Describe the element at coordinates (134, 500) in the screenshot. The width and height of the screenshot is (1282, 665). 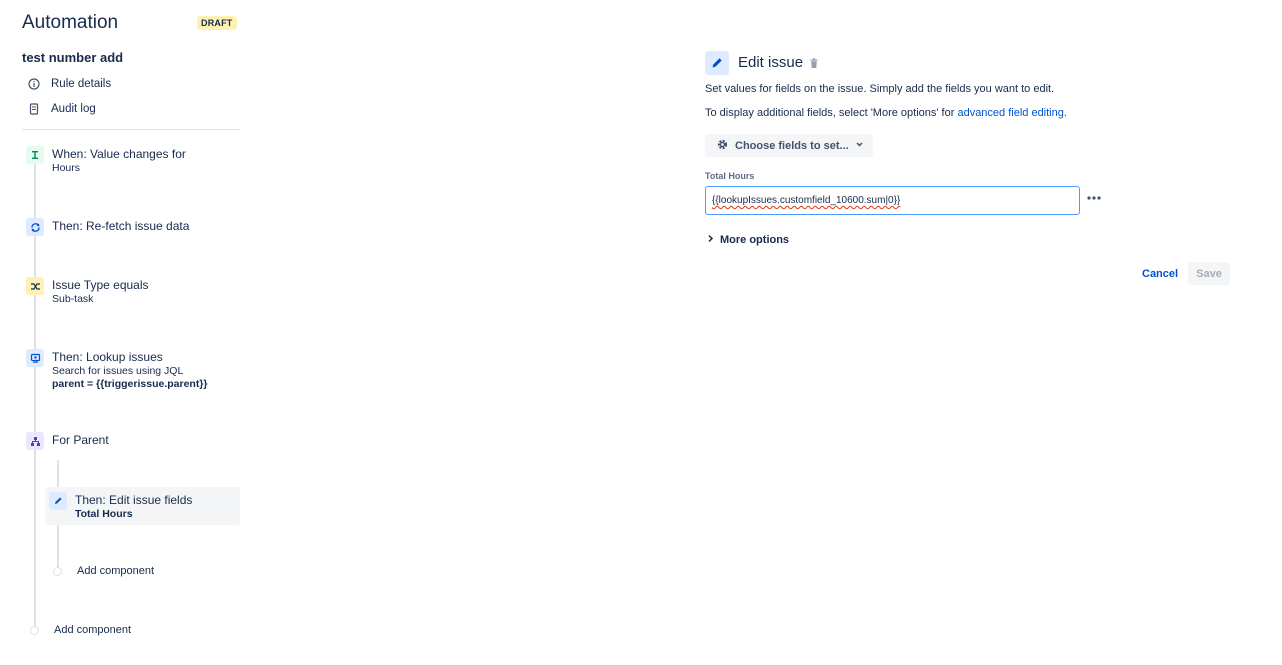
I see `step-title: Then: Edit issue fields` at that location.